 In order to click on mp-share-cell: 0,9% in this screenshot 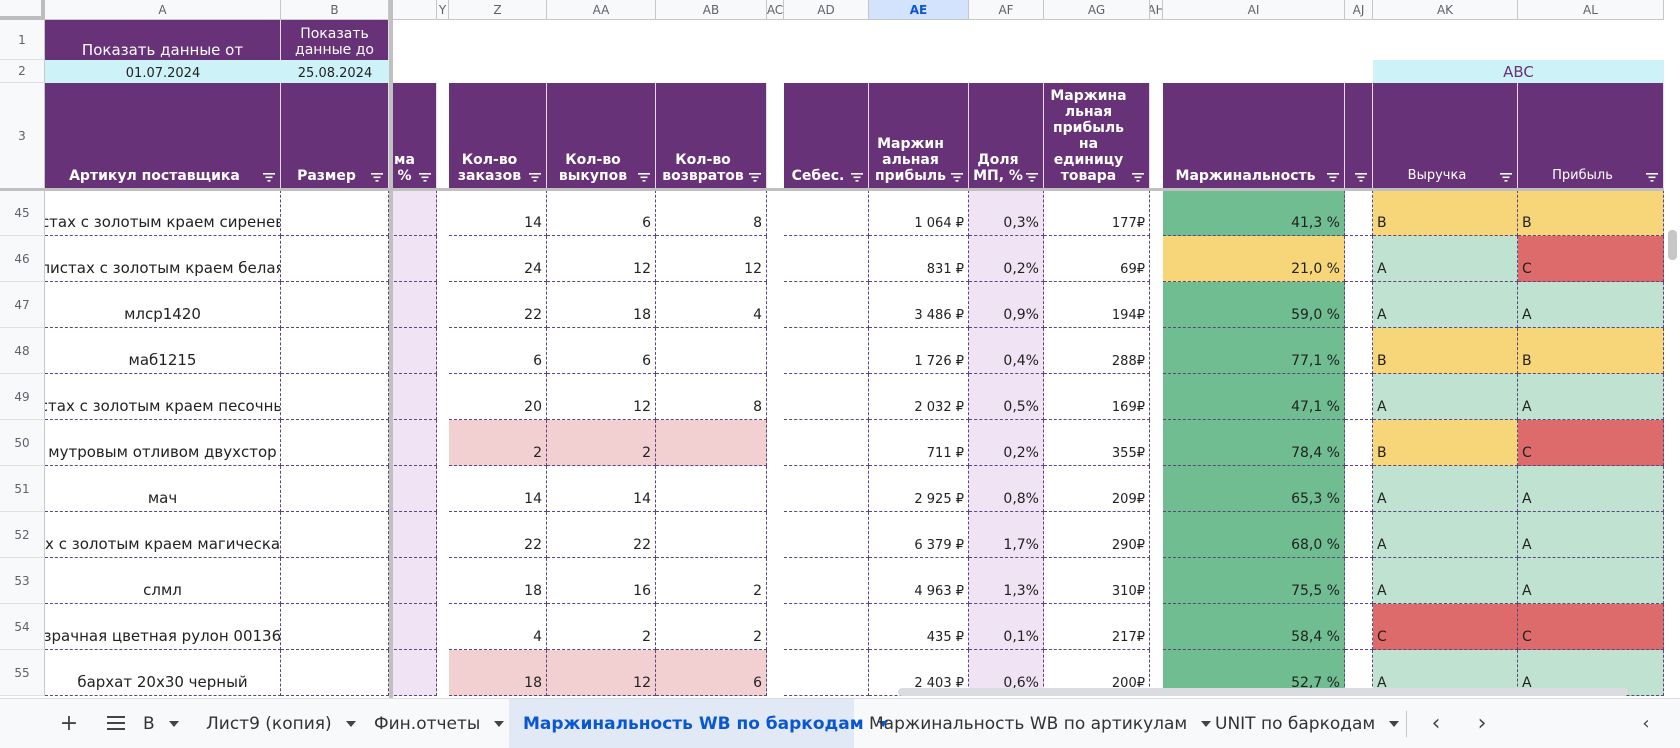, I will do `click(1006, 305)`.